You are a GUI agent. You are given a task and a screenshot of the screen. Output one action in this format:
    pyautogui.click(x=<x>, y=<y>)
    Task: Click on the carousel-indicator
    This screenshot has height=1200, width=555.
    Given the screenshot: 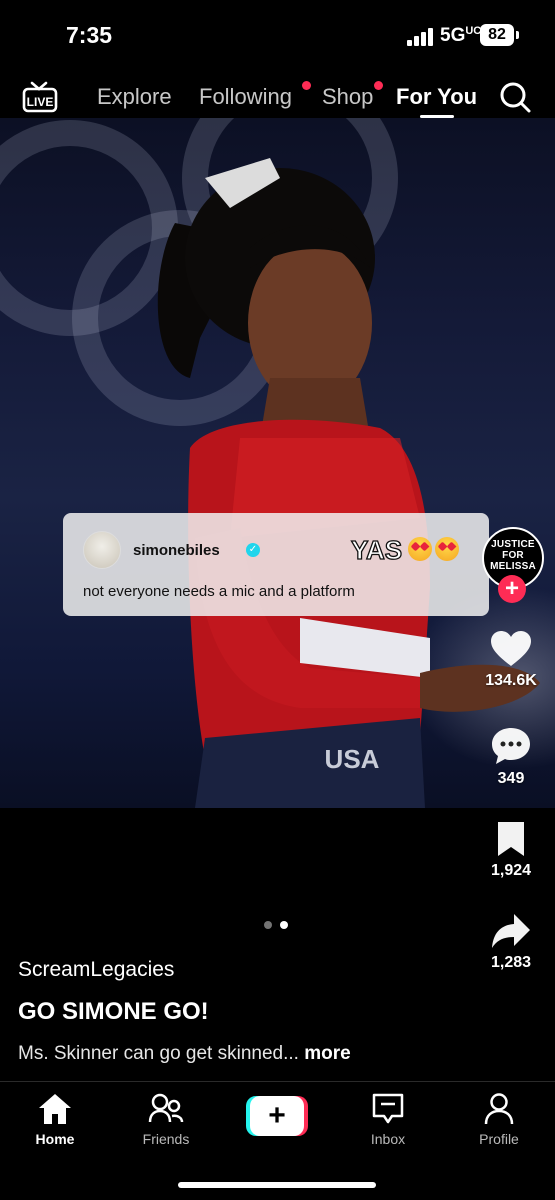 What is the action you would take?
    pyautogui.click(x=280, y=925)
    